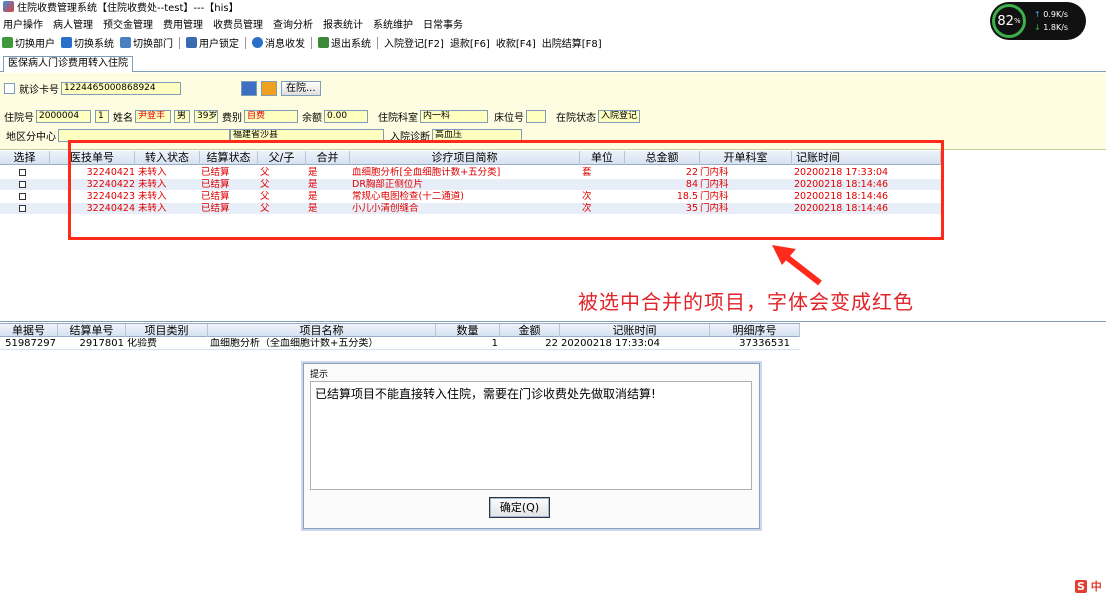 This screenshot has width=1106, height=593. I want to click on users-icon, so click(7, 42).